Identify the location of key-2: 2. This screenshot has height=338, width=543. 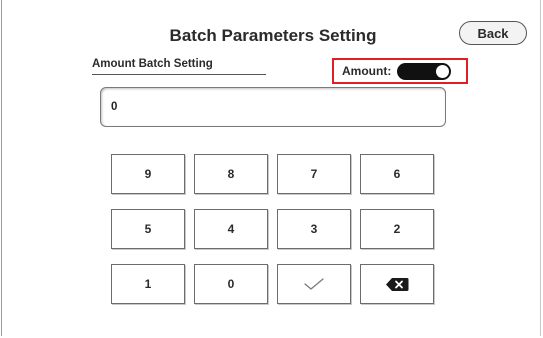
(397, 229).